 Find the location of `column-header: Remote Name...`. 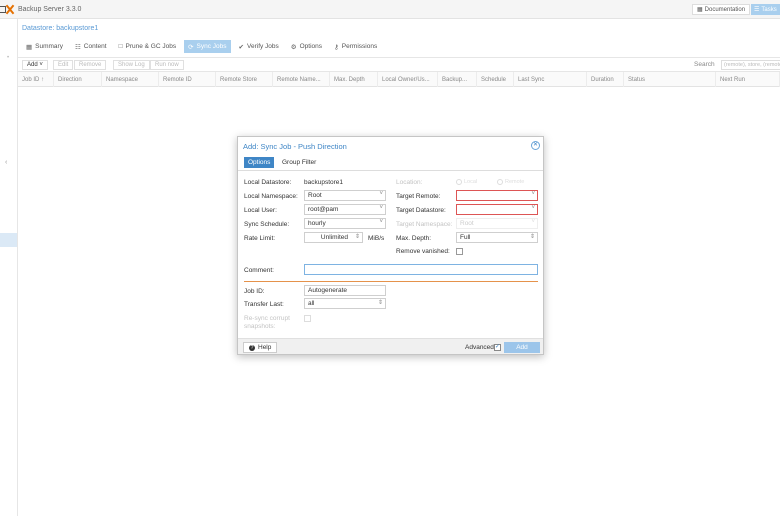

column-header: Remote Name... is located at coordinates (301, 79).